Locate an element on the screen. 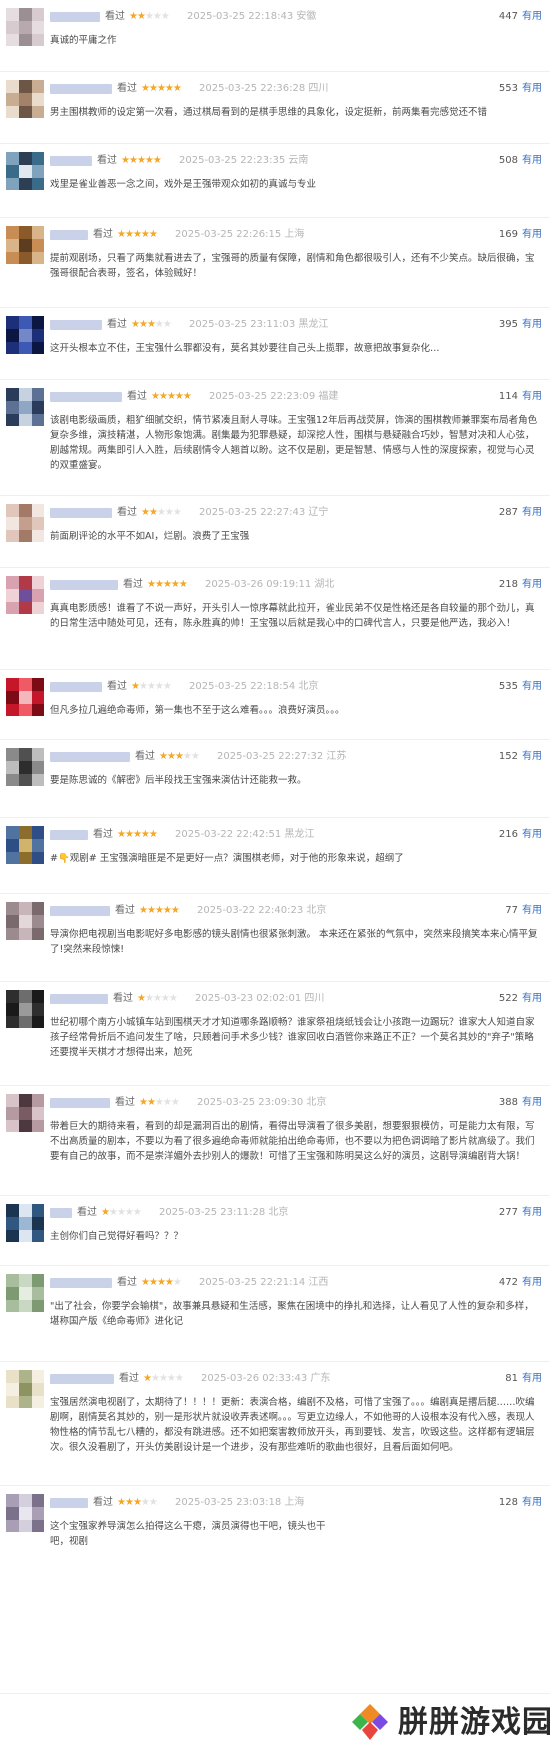 The height and width of the screenshot is (1754, 550). review-meta: 看过 ★★★★★ 2025-03-25 22:21:14 江西 472 有用 is located at coordinates (298, 1283).